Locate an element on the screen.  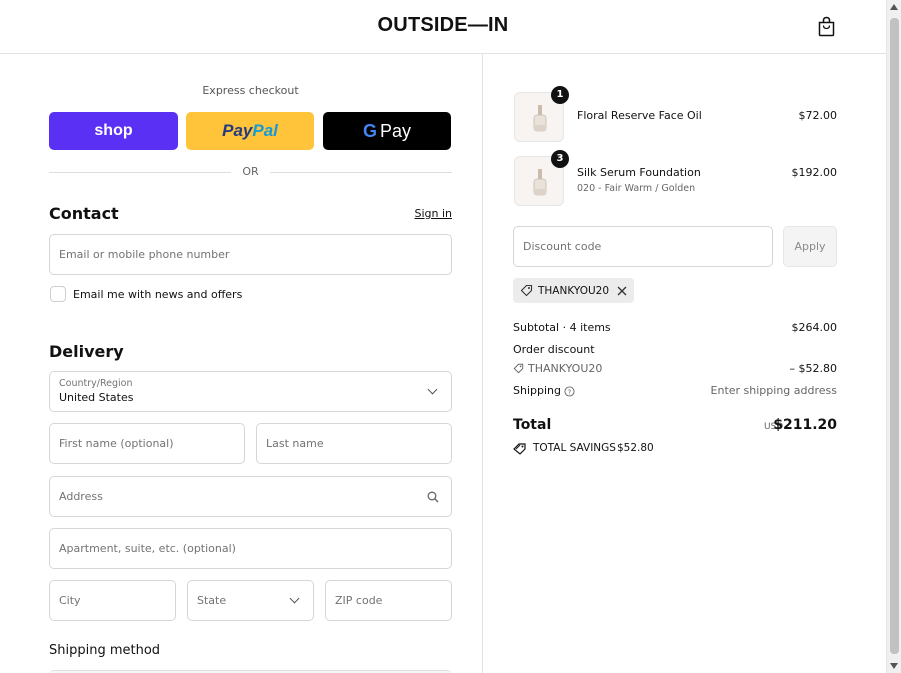
shipping-method-heading: Shipping method is located at coordinates (105, 650).